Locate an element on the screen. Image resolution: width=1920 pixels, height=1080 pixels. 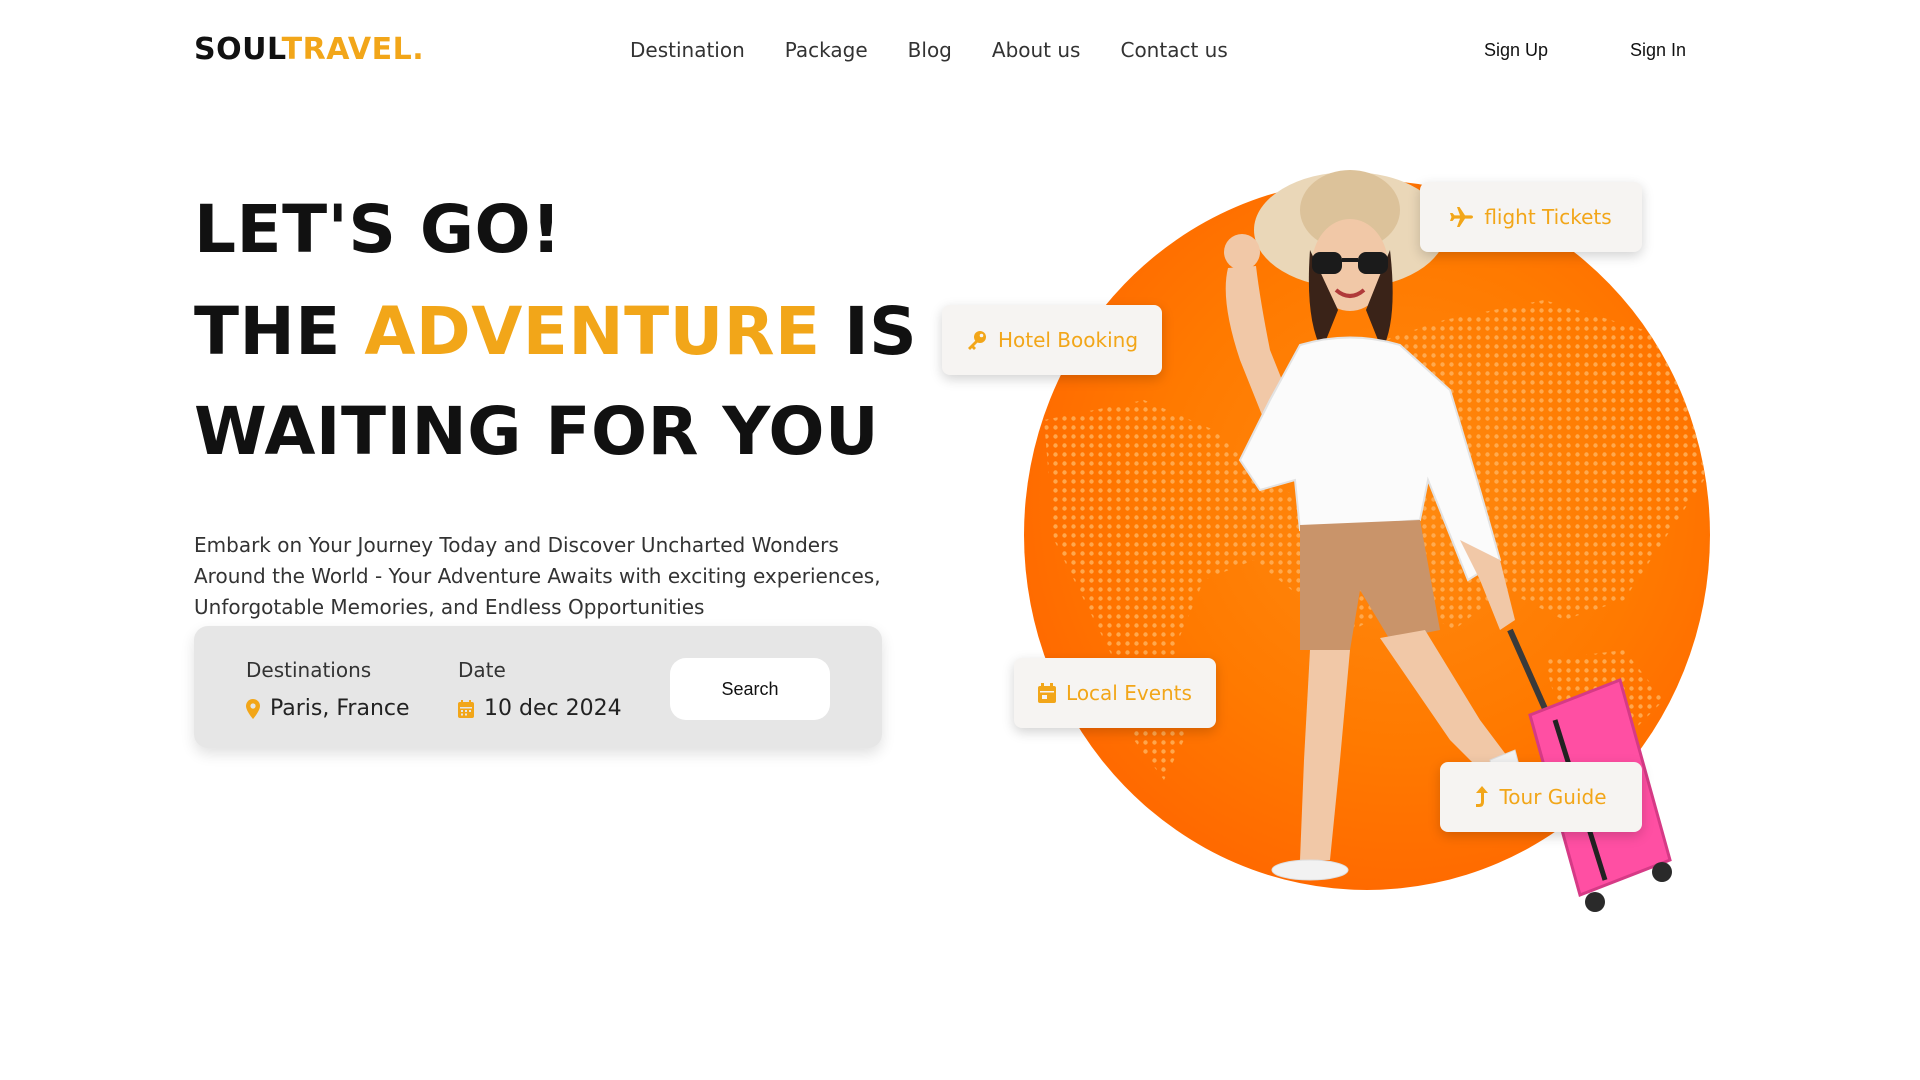
logo: SOULTRAVEL. is located at coordinates (309, 50).